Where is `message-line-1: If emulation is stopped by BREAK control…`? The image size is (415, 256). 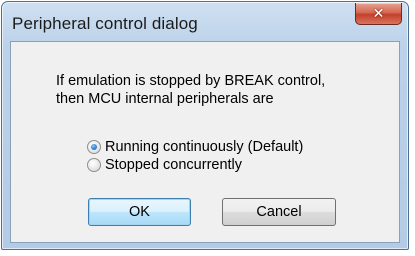 message-line-1: If emulation is stopped by BREAK control… is located at coordinates (191, 81).